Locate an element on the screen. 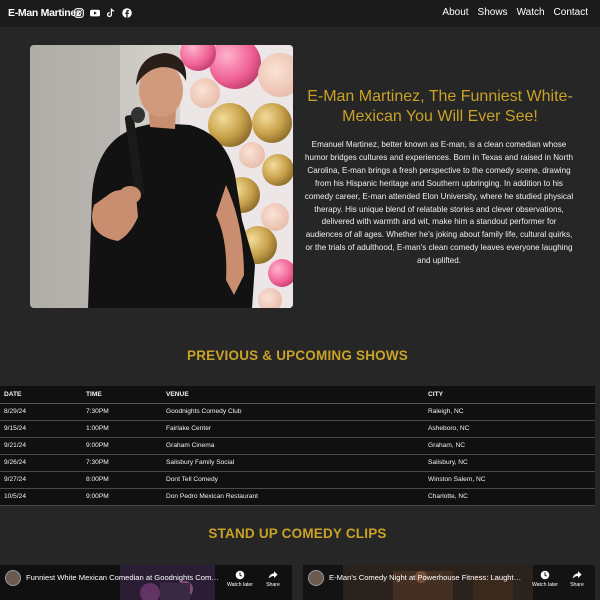 The image size is (600, 600). show-date: 9/26/24 is located at coordinates (41, 463).